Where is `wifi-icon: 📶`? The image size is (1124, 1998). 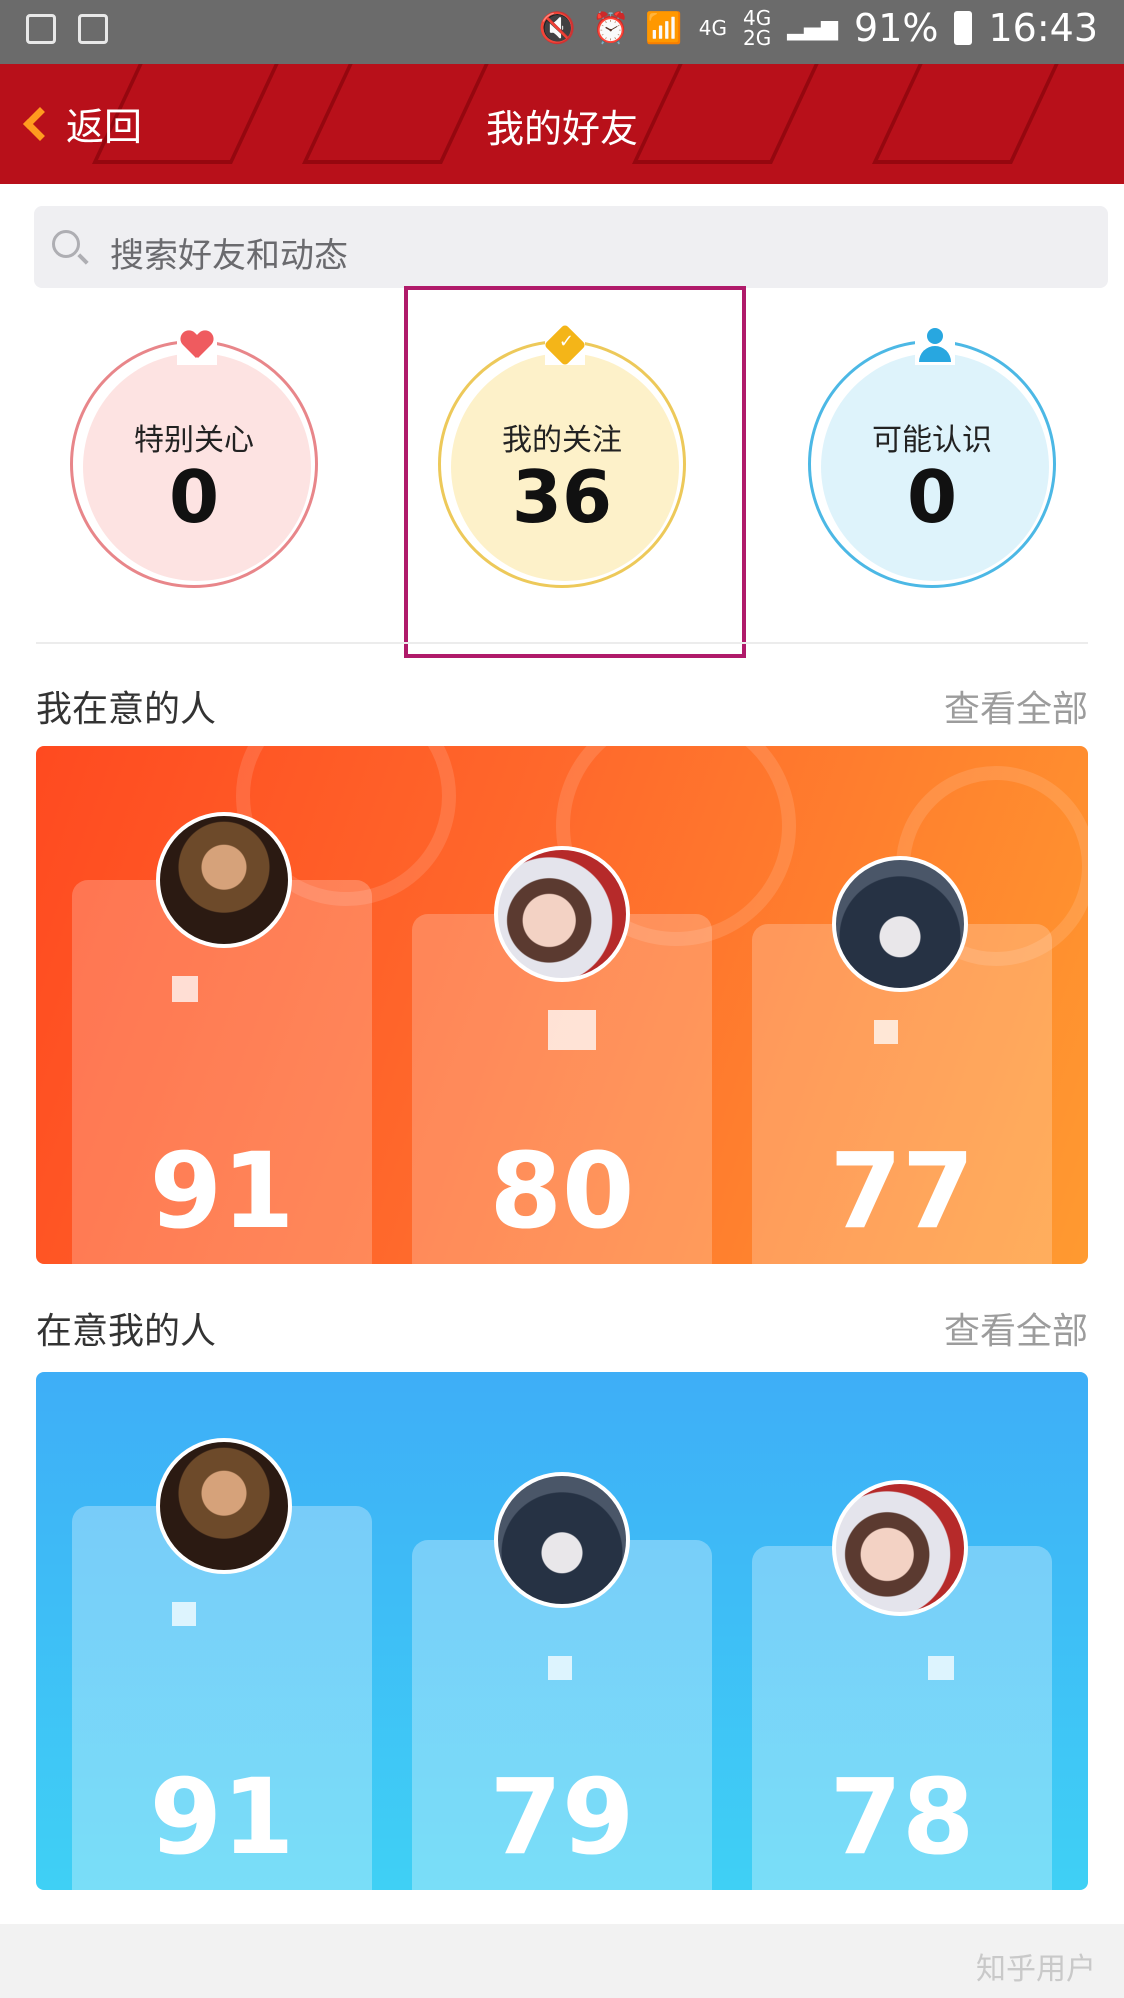 wifi-icon: 📶 is located at coordinates (664, 28).